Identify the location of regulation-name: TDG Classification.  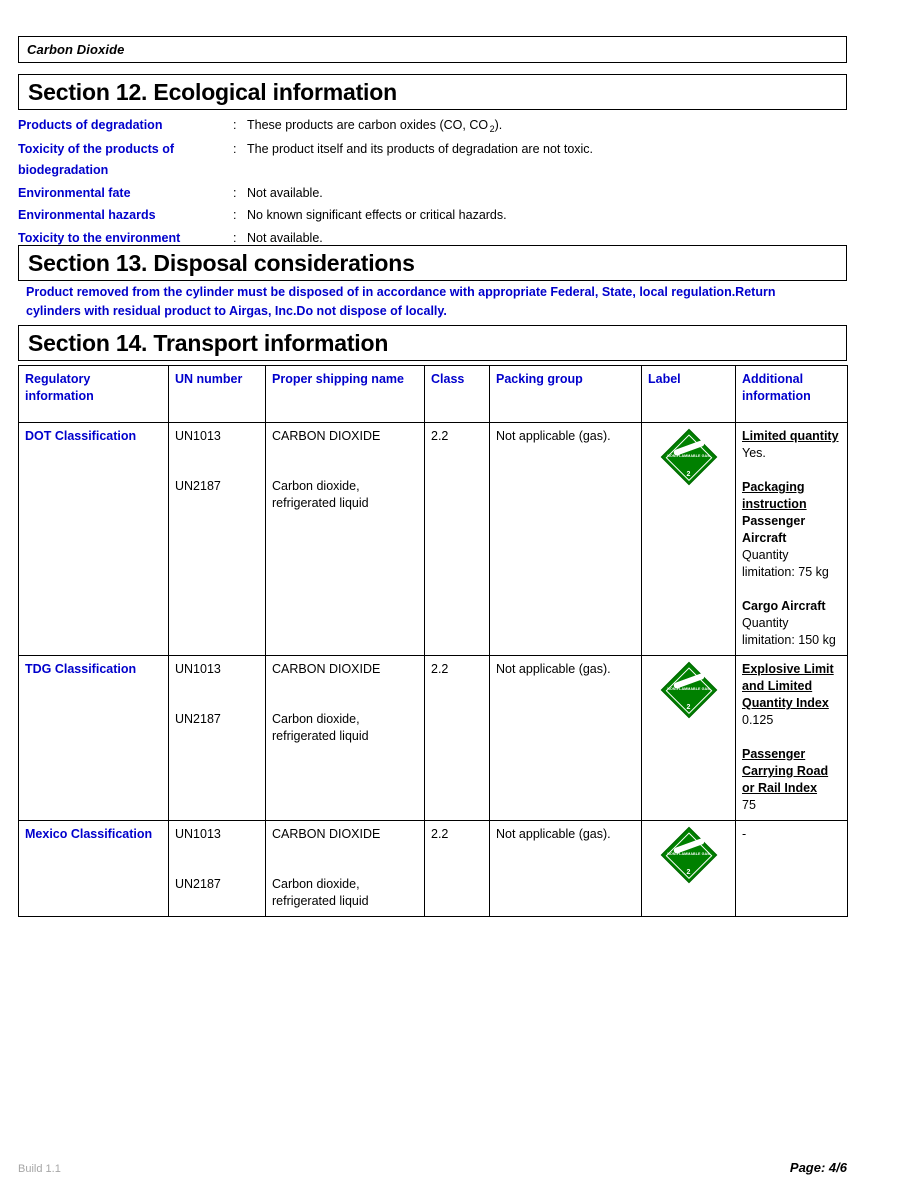
(81, 669).